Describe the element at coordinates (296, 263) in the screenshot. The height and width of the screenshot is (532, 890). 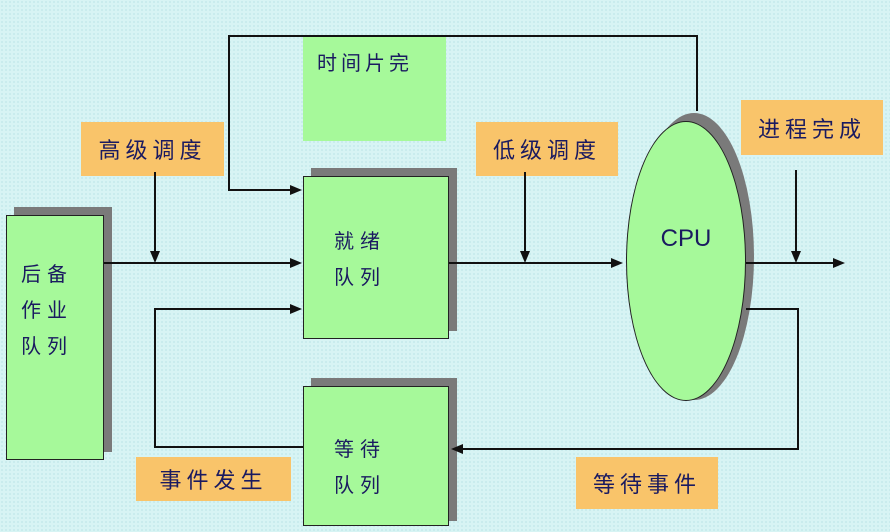
I see `flow-backup-to-ready-arrow` at that location.